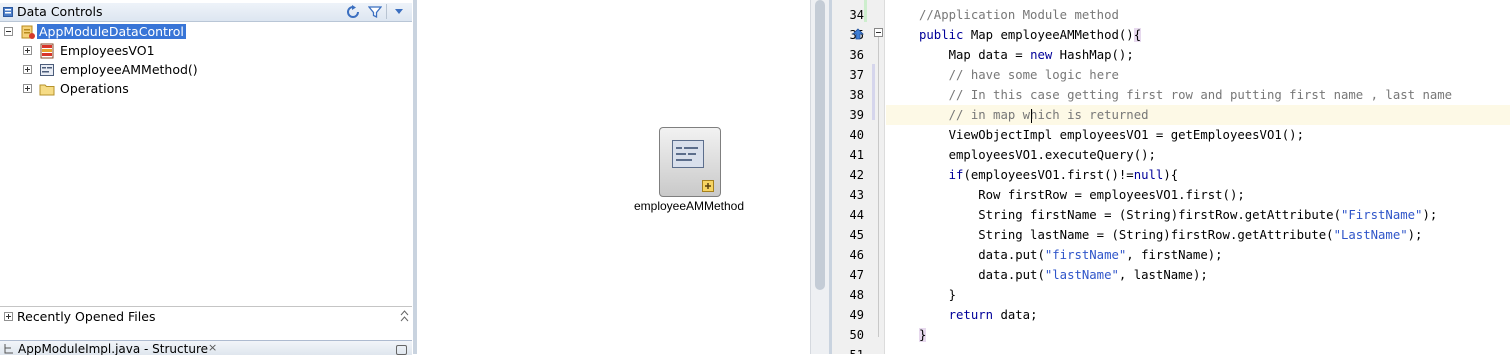 This screenshot has height=355, width=1510. I want to click on code-line: 47 data.put("lastName", lastName);, so click(1171, 275).